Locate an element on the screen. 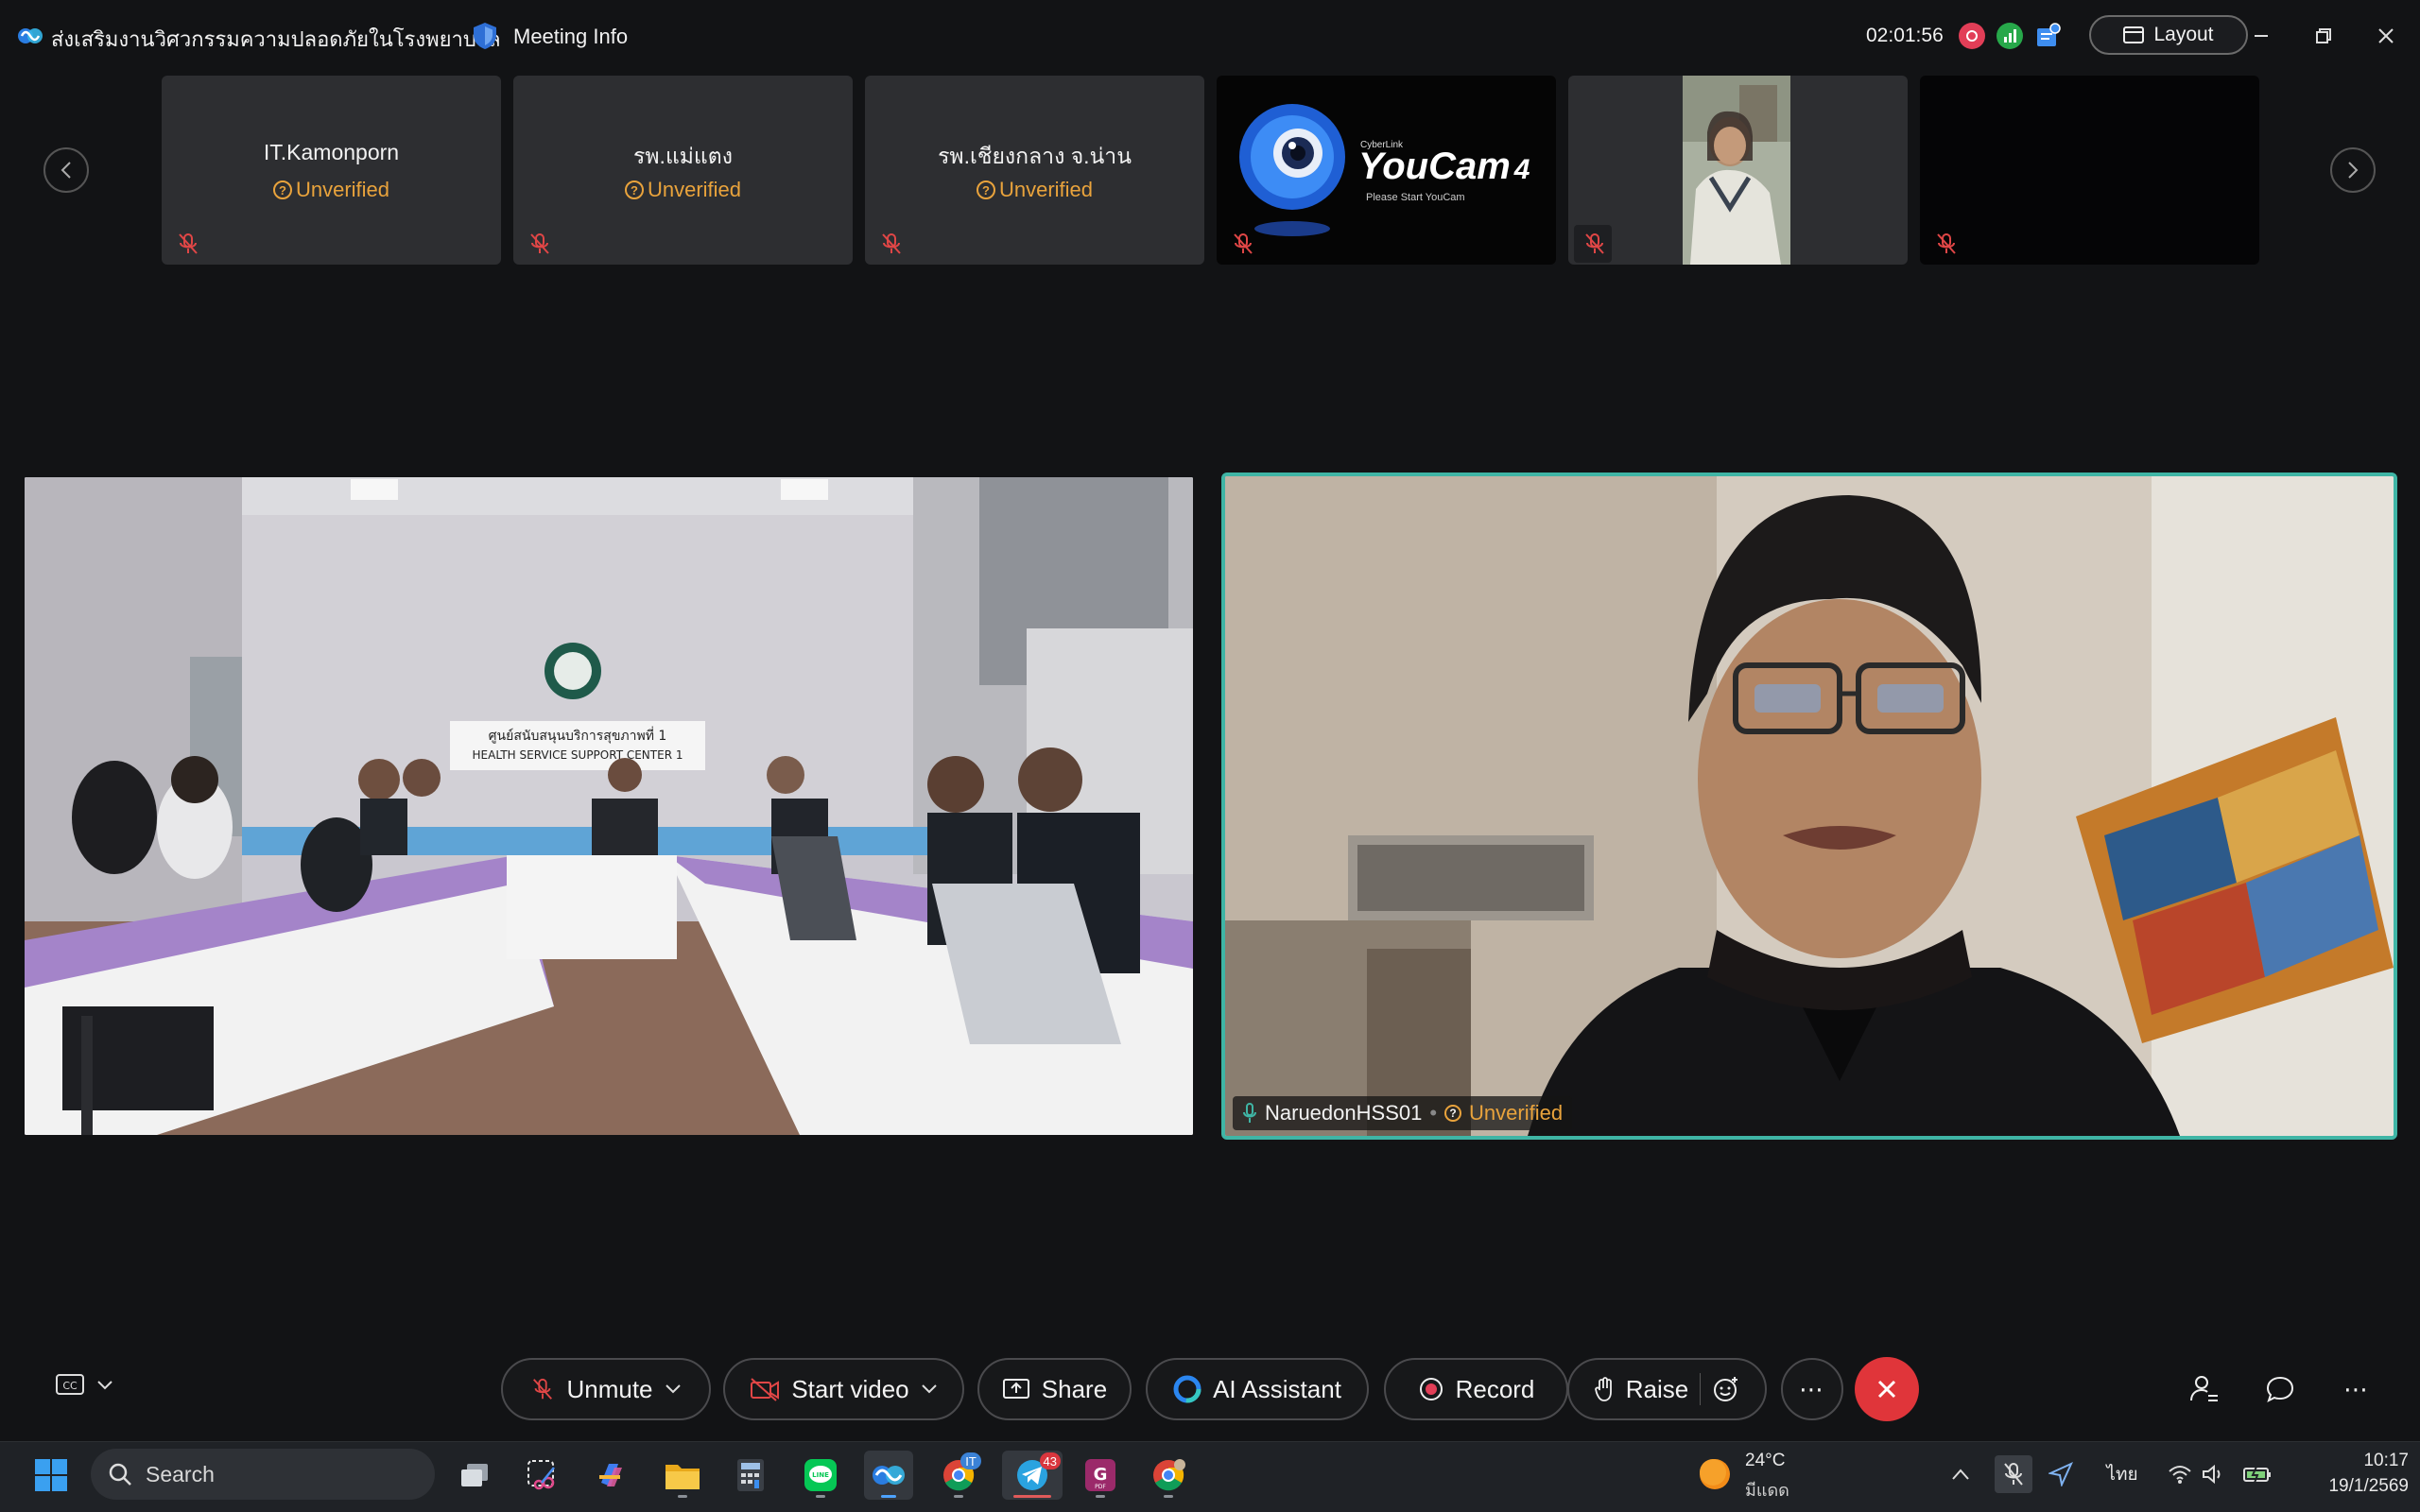 This screenshot has width=2420, height=1512. unmute-label: Unmute is located at coordinates (609, 1388).